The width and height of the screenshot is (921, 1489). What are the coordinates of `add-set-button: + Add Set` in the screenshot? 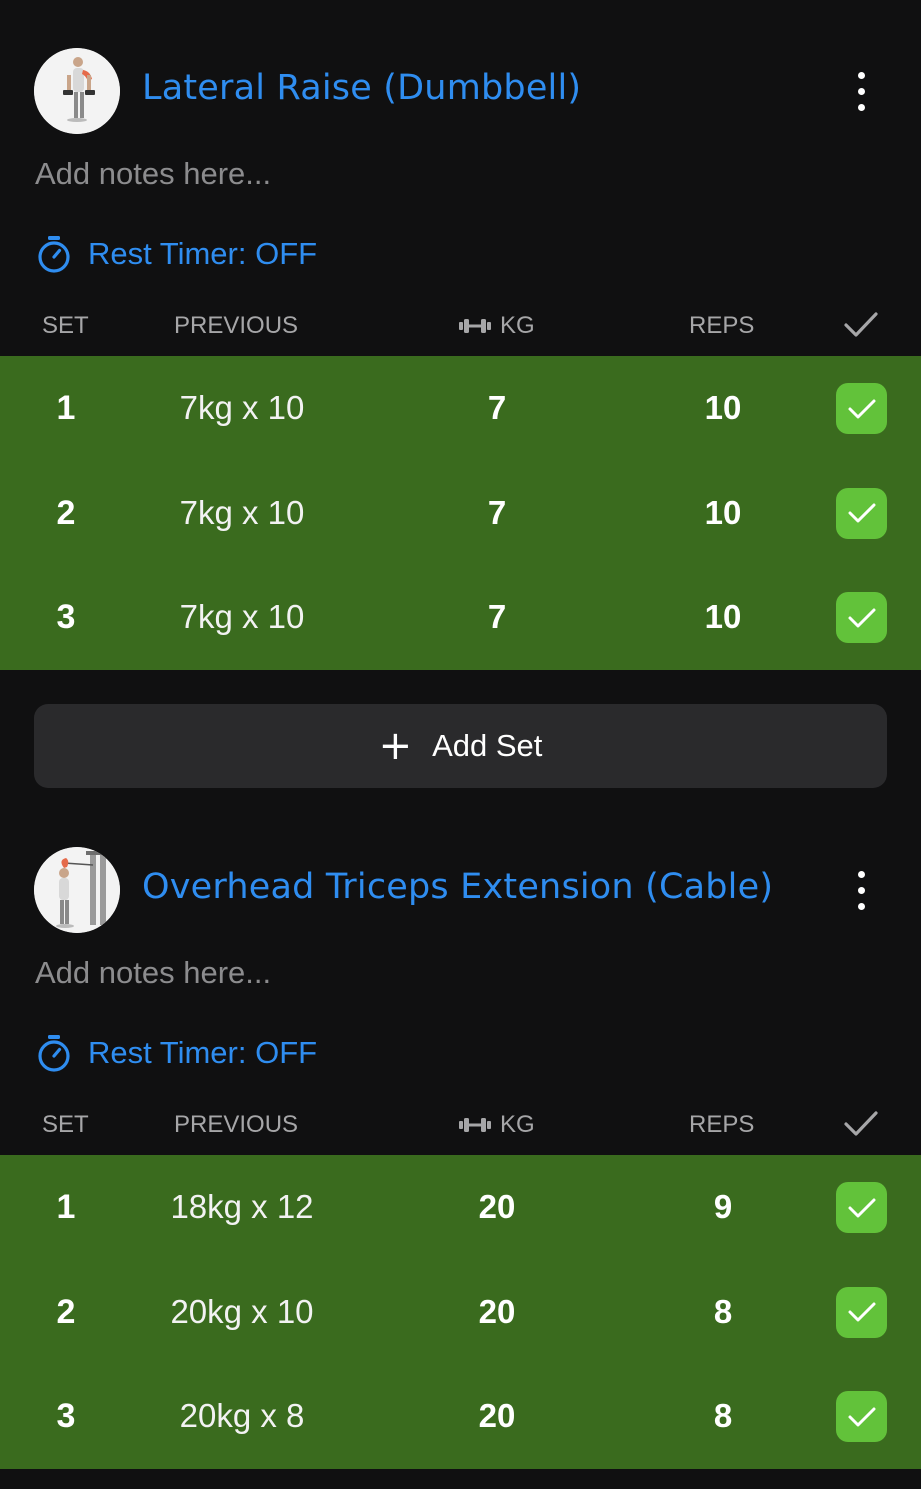 It's located at (460, 746).